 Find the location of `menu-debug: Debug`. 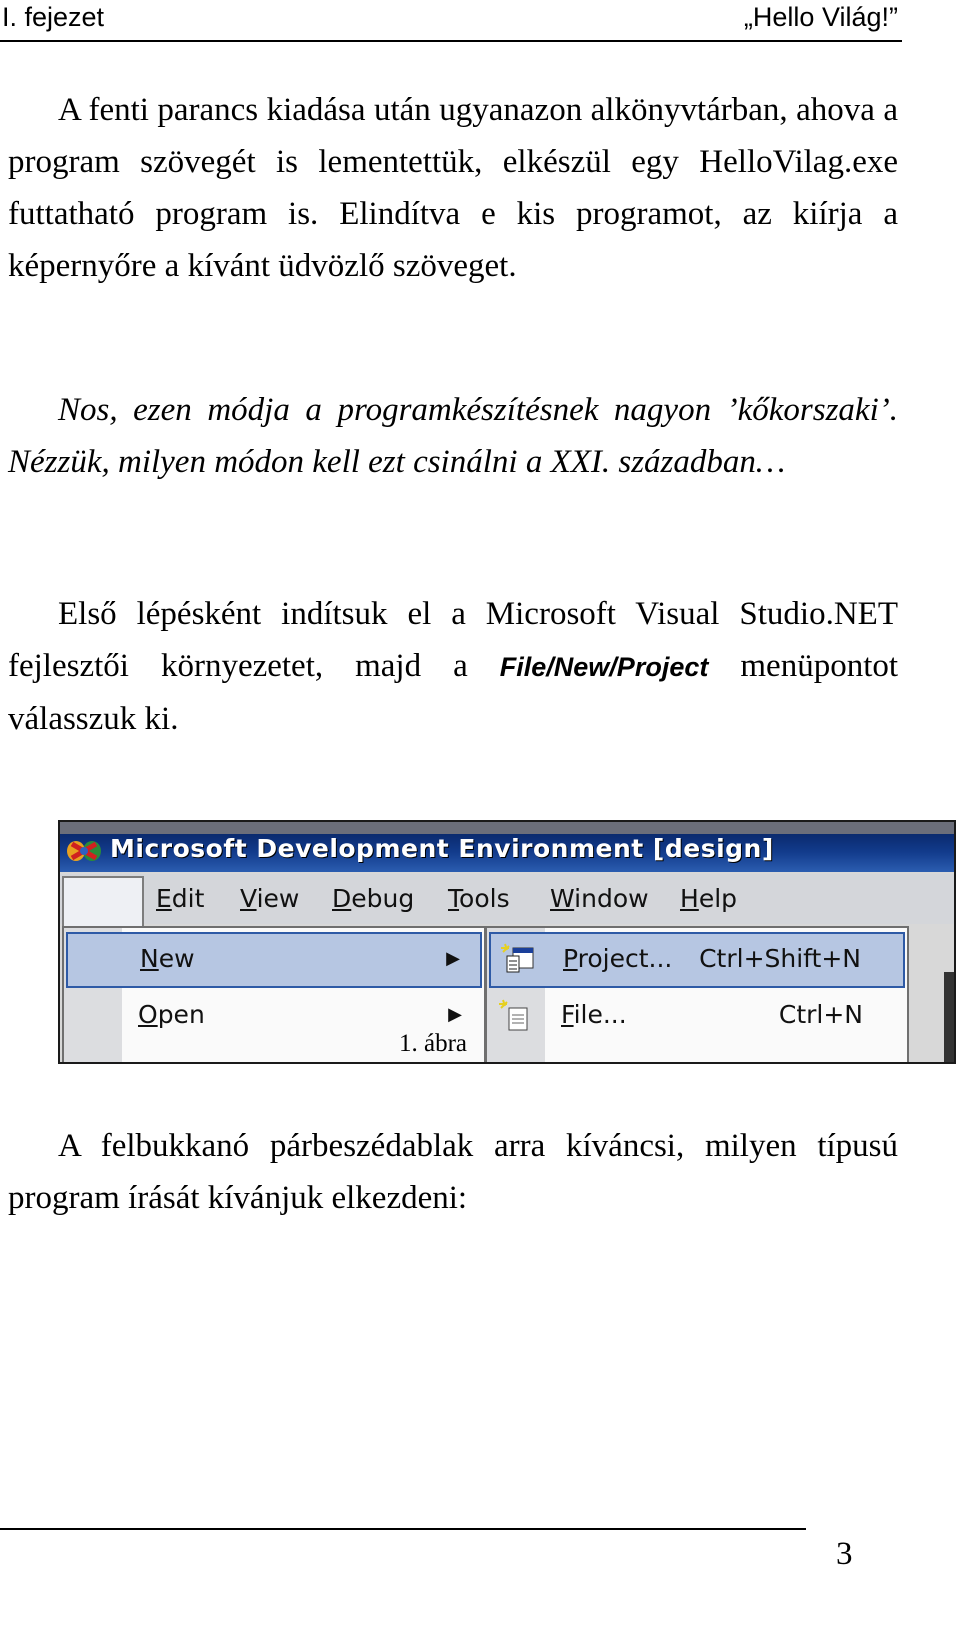

menu-debug: Debug is located at coordinates (373, 898).